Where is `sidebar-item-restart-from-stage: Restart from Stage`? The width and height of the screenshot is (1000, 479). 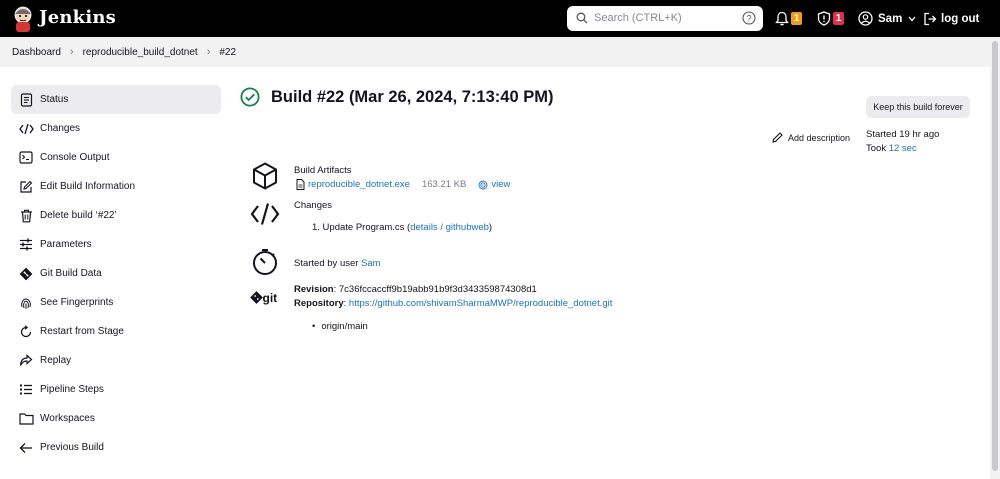
sidebar-item-restart-from-stage: Restart from Stage is located at coordinates (116, 331).